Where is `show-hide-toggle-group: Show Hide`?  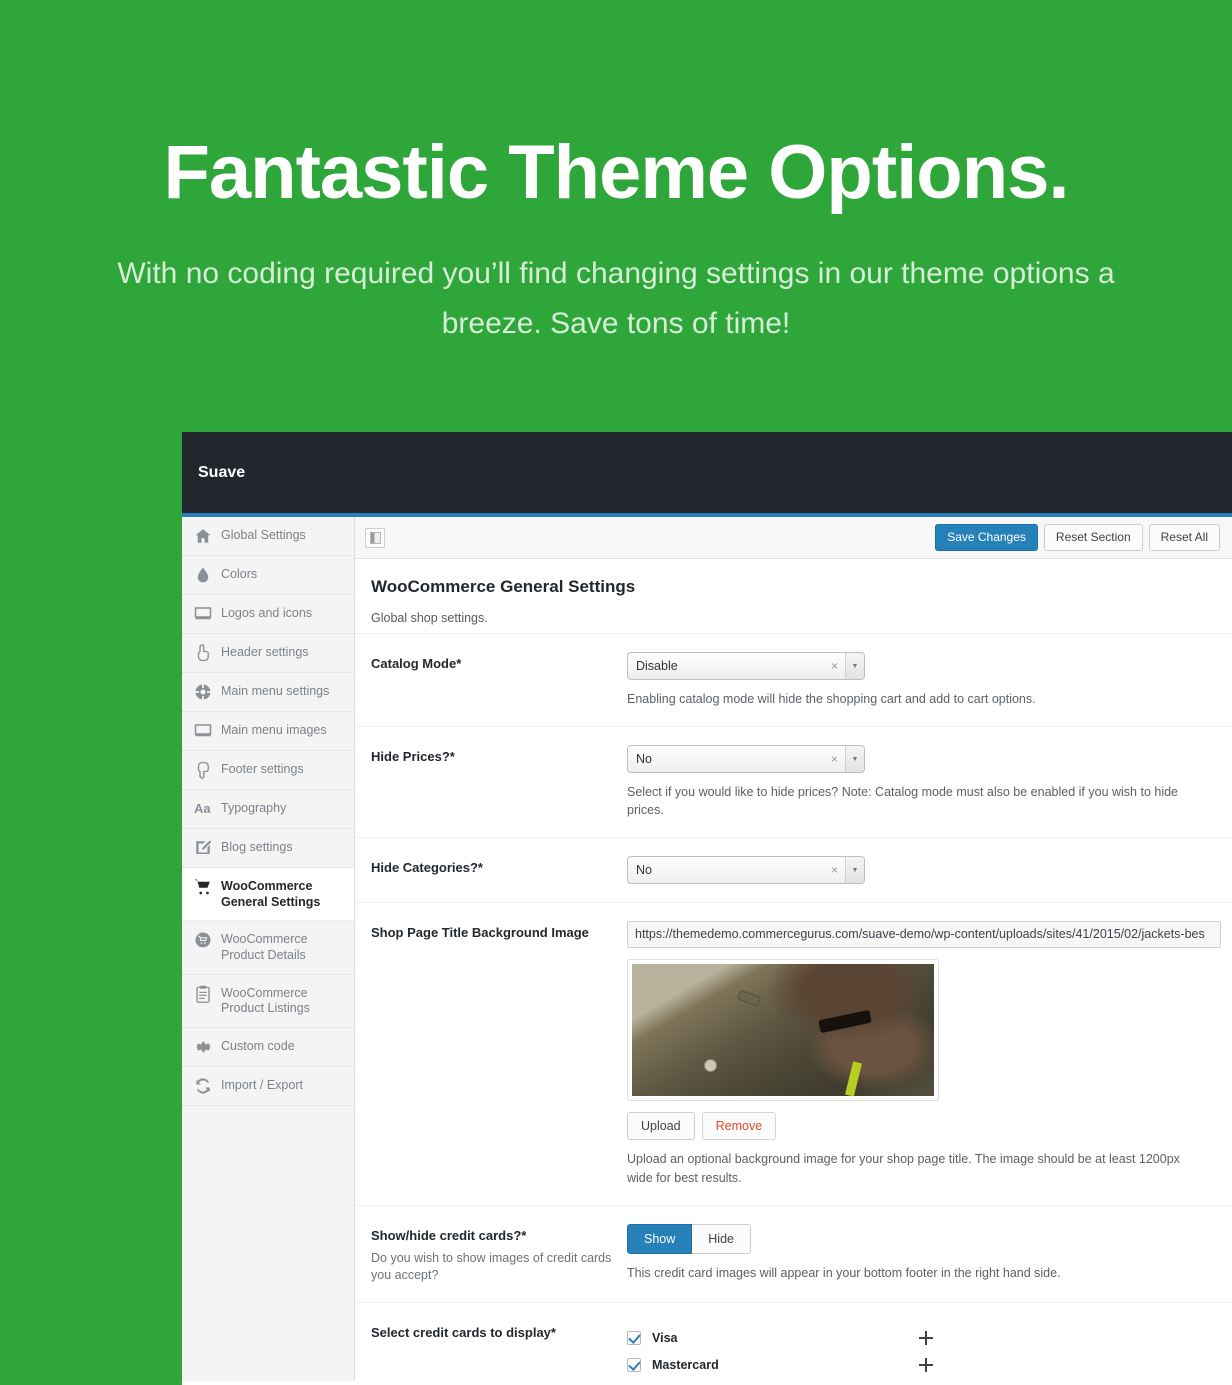 show-hide-toggle-group: Show Hide is located at coordinates (689, 1238).